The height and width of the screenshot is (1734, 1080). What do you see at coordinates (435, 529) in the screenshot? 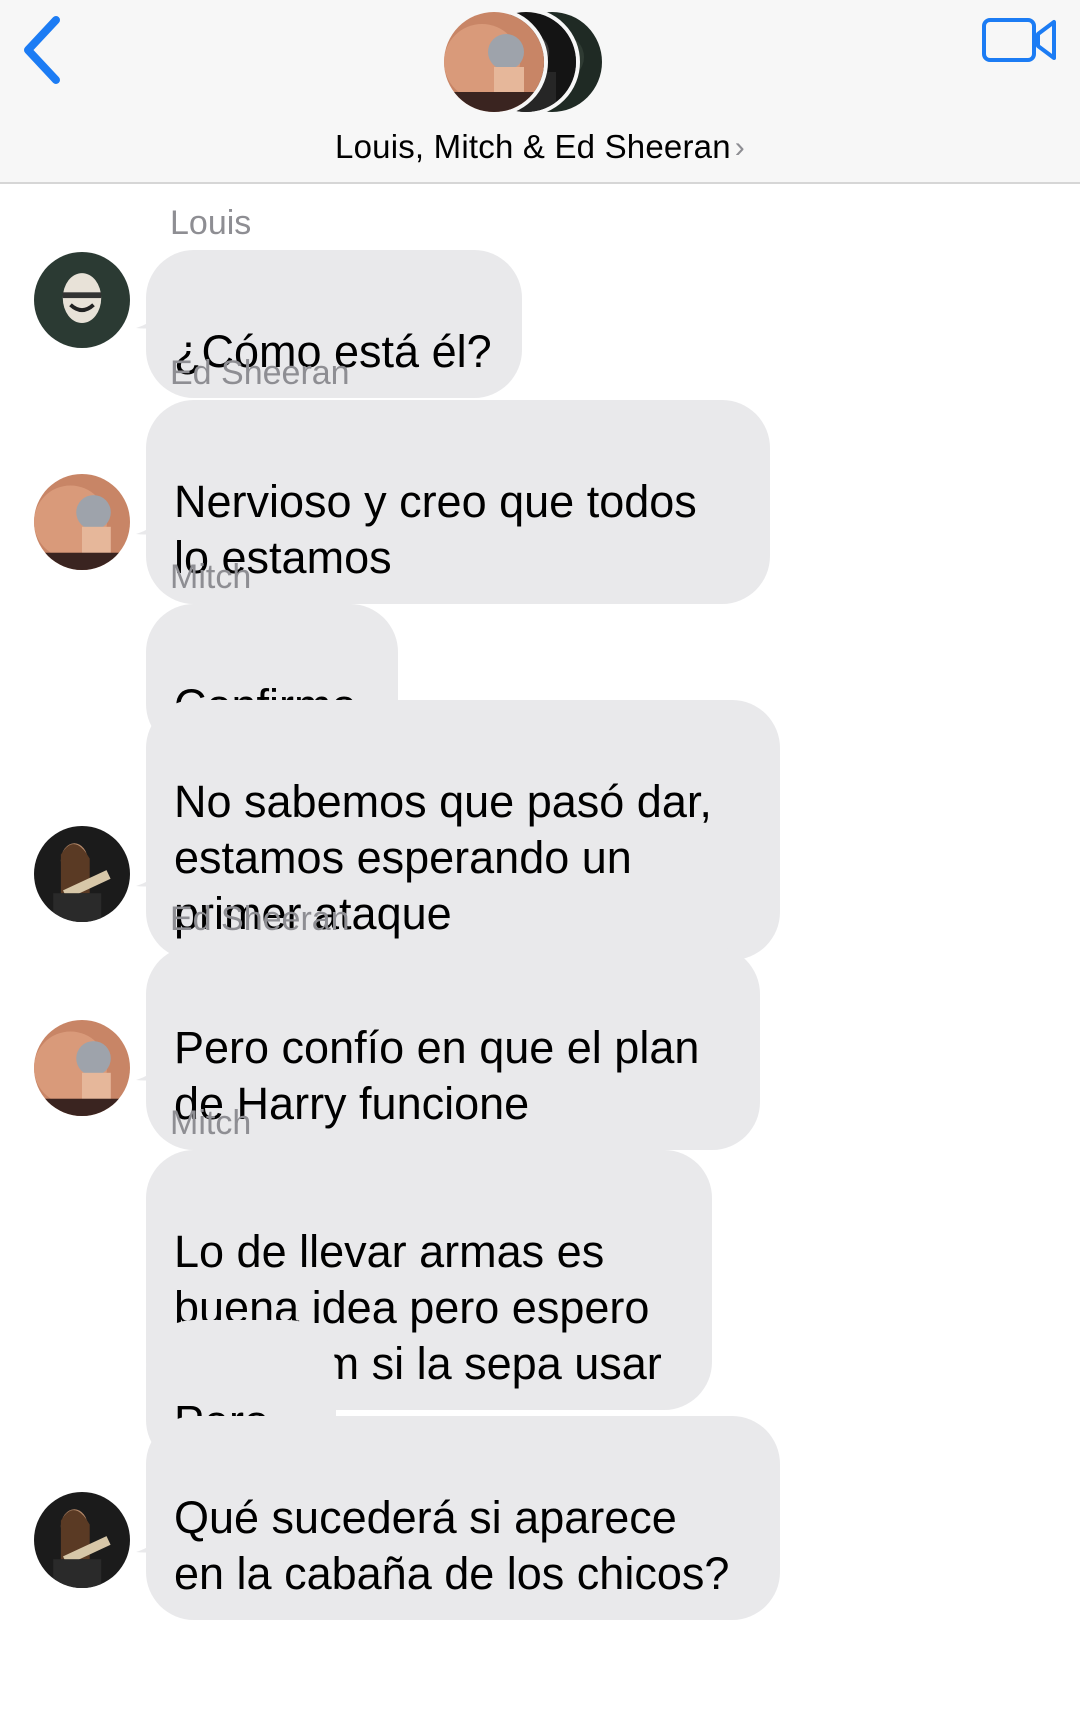
I see `message-text: Nervioso y creo que todos lo estamos` at bounding box center [435, 529].